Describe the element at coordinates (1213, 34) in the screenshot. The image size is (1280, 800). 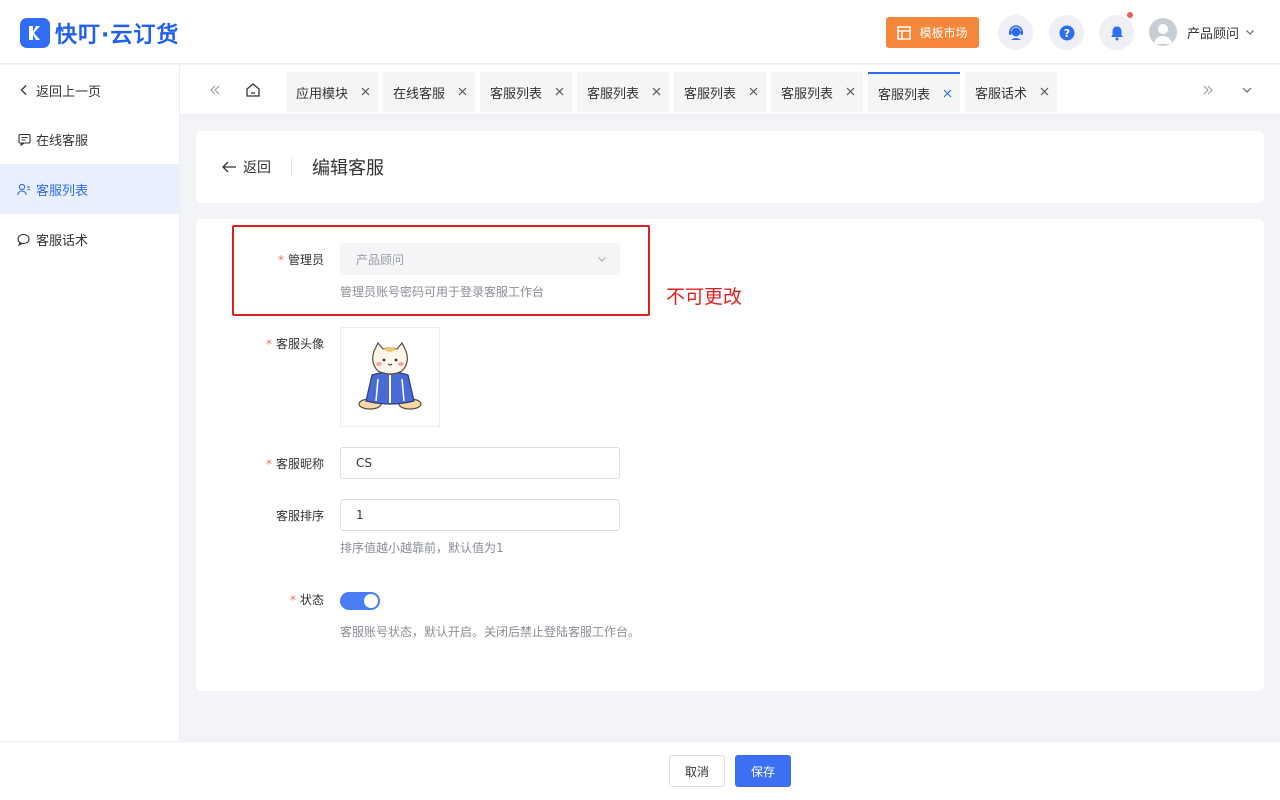
I see `user-name: 产品顾问` at that location.